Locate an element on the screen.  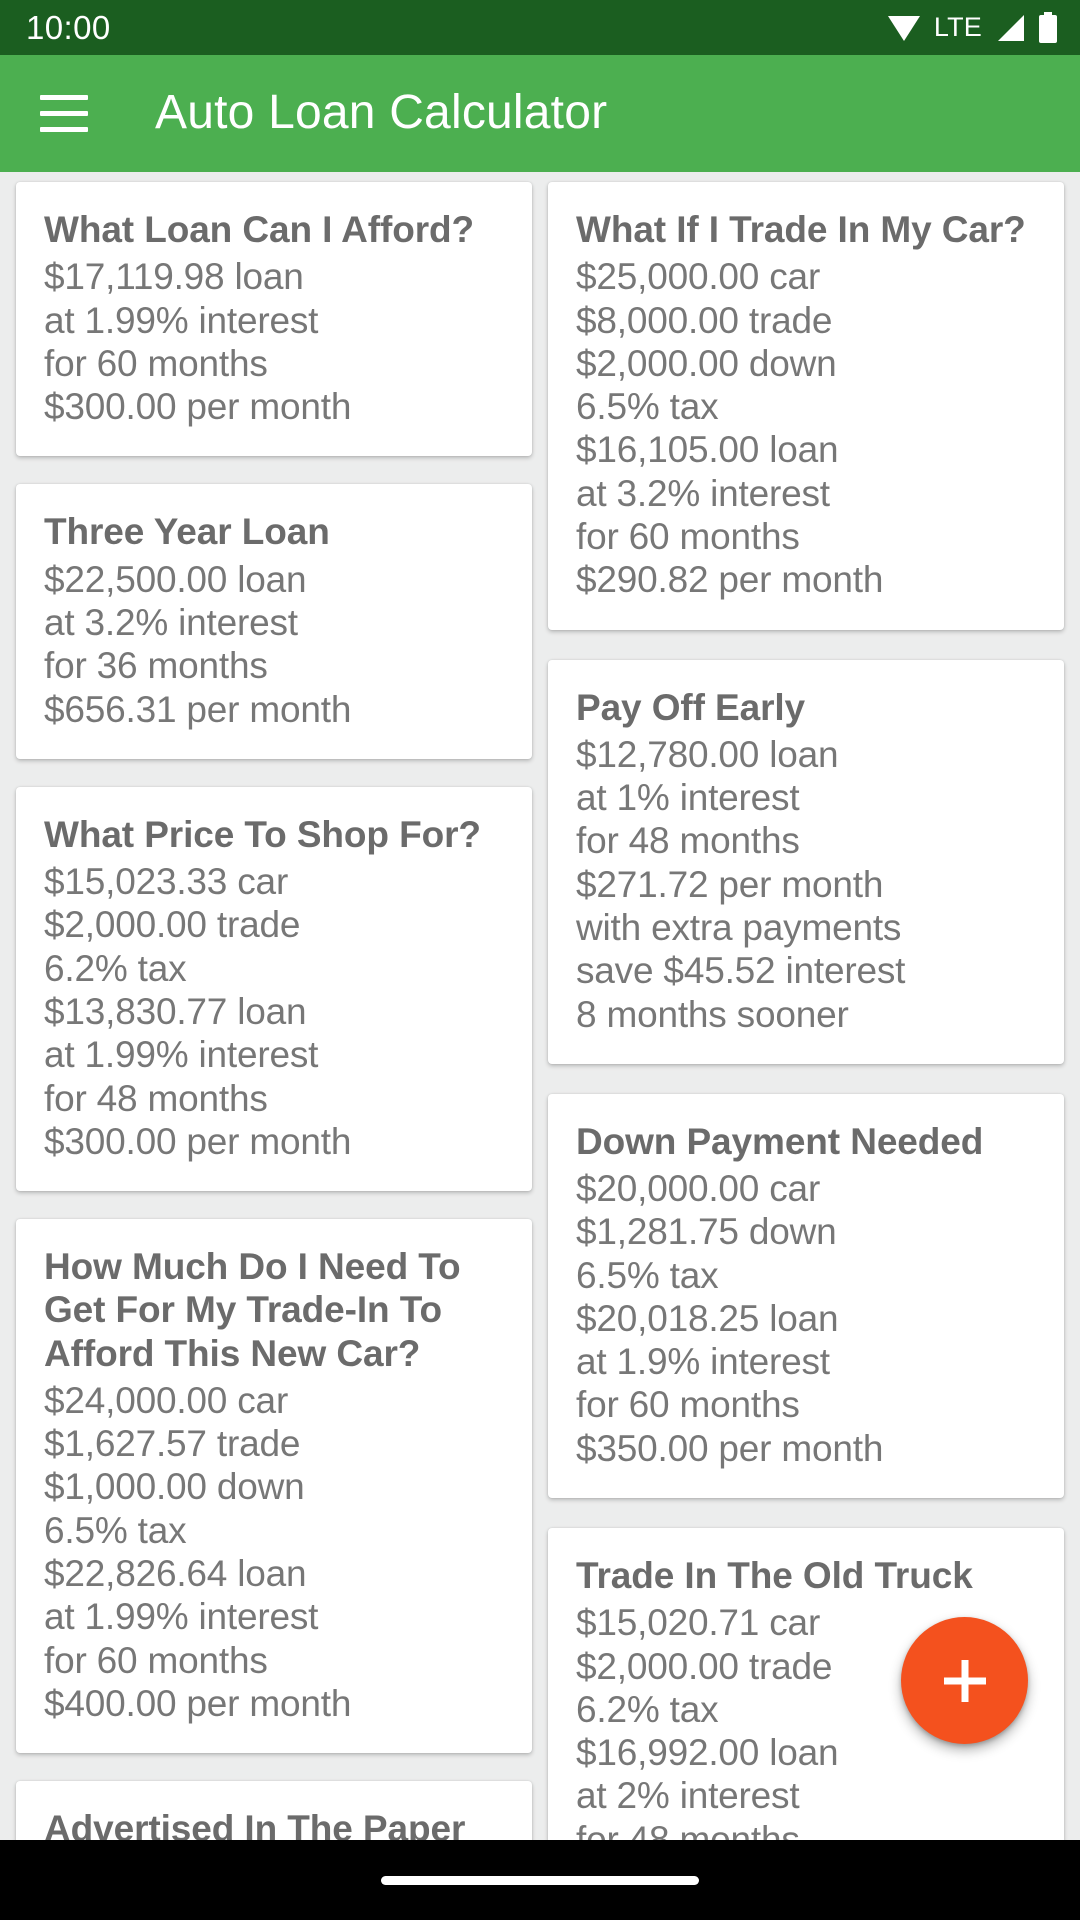
loan-card-line: $290.82 per month is located at coordinates (730, 580).